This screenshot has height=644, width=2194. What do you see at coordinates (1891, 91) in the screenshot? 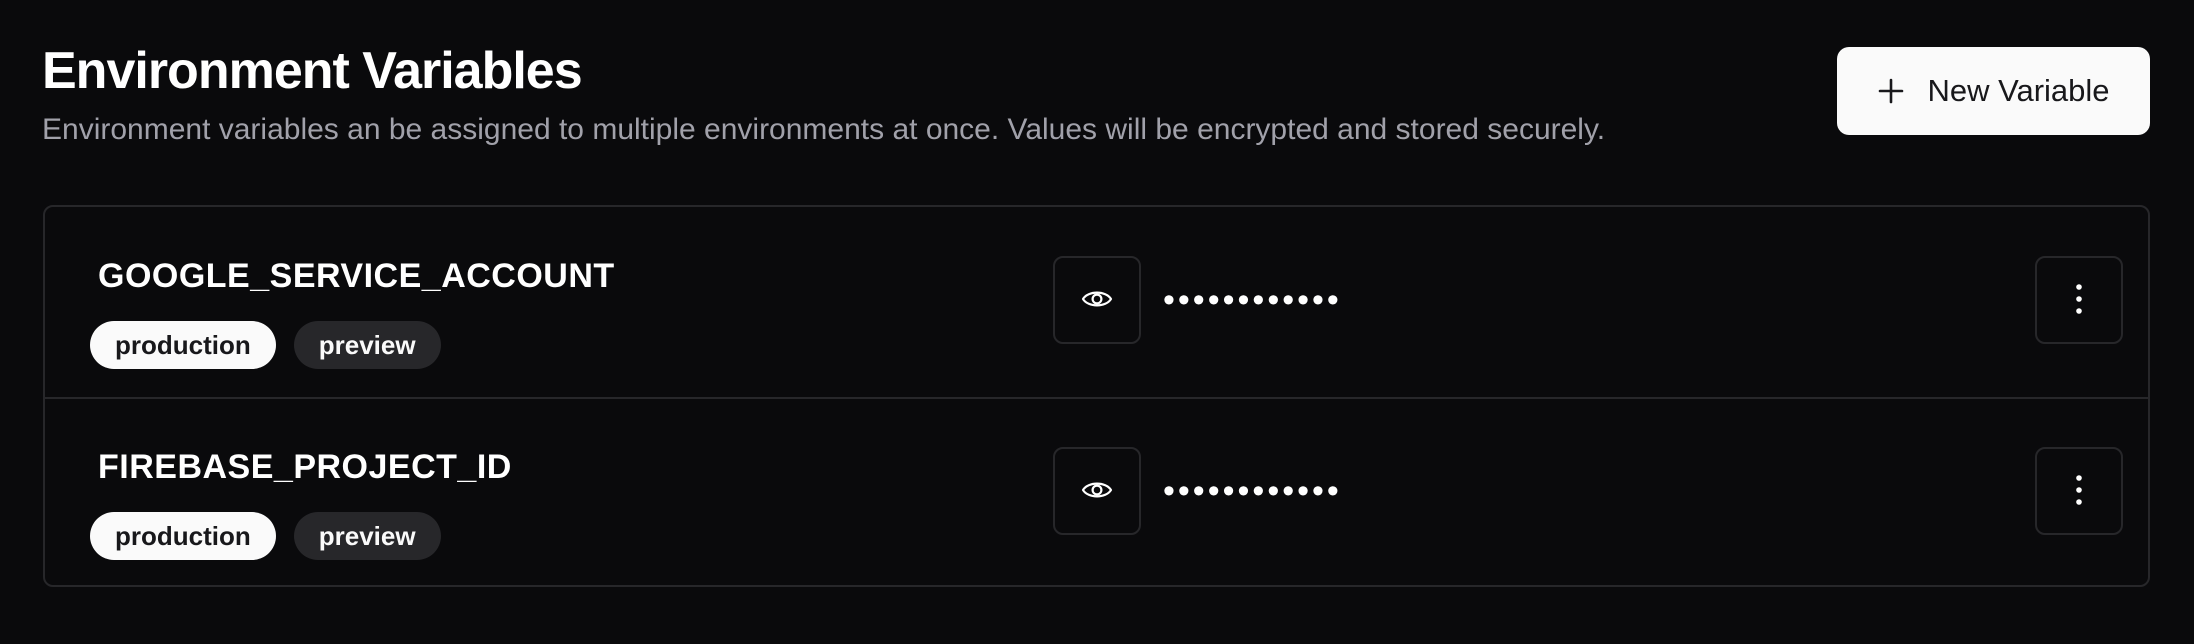
I see `plus-icon` at bounding box center [1891, 91].